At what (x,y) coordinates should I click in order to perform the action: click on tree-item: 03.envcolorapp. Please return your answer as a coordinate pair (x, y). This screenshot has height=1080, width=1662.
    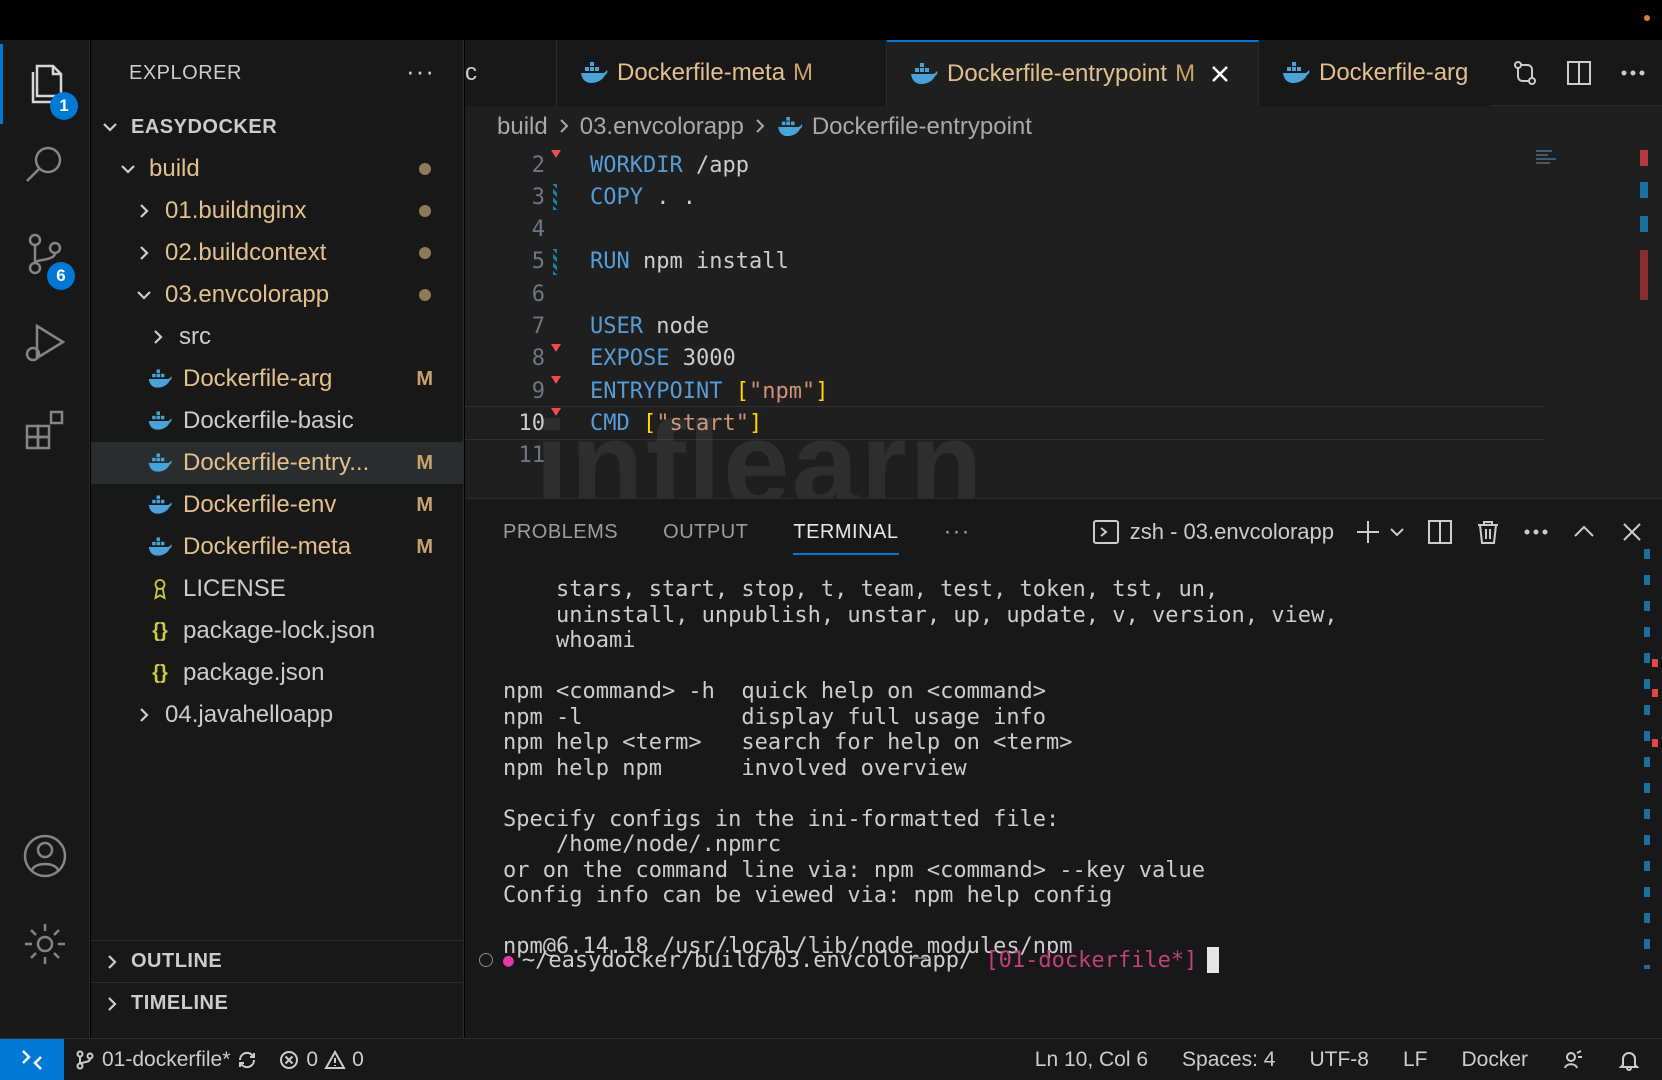
    Looking at the image, I should click on (277, 295).